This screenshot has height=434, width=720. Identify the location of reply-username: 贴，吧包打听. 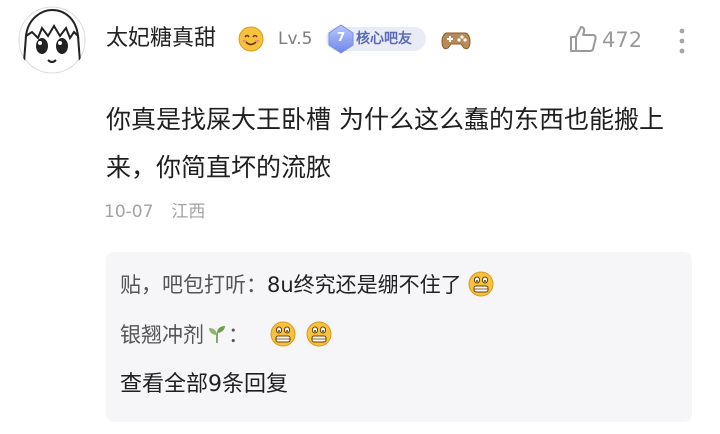
(183, 285).